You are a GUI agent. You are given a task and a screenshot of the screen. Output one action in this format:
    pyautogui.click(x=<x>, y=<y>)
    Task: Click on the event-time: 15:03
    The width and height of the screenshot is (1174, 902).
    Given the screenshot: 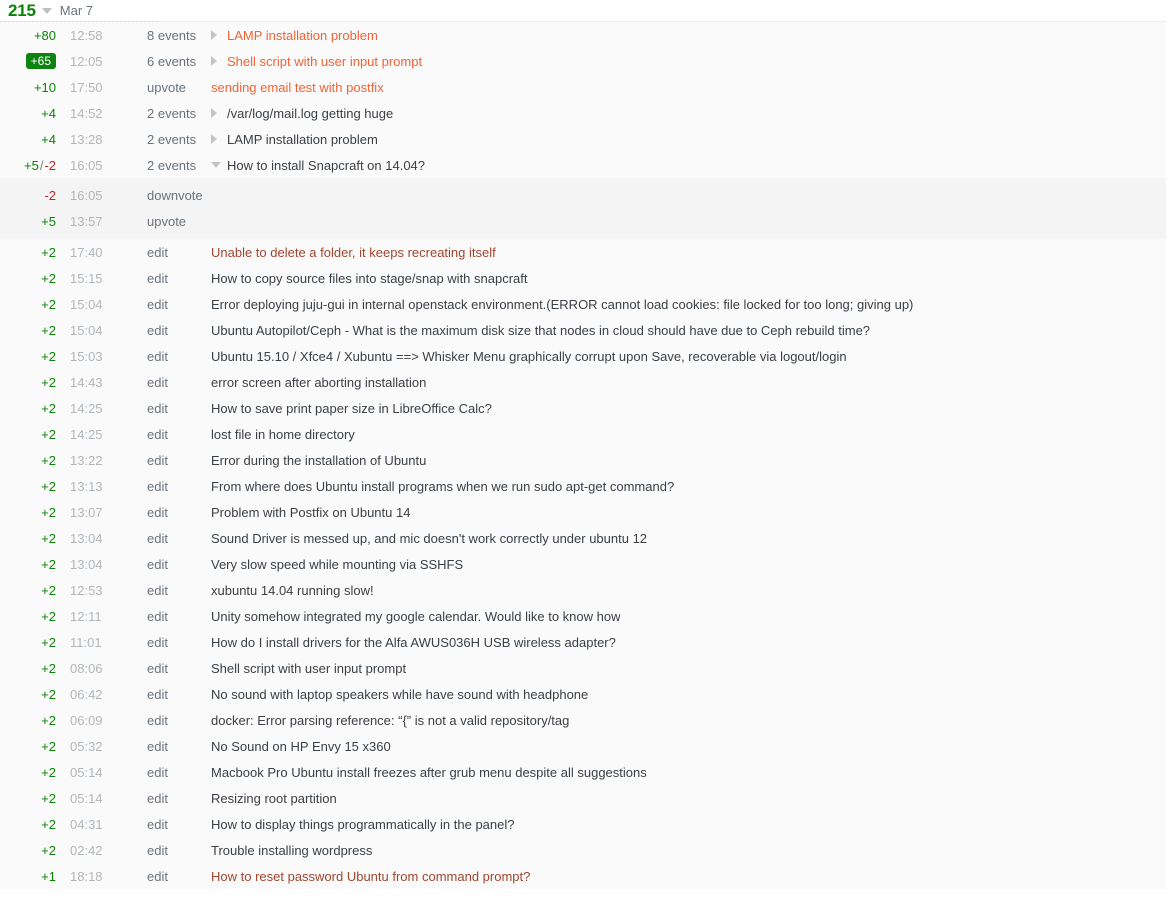 What is the action you would take?
    pyautogui.click(x=86, y=356)
    